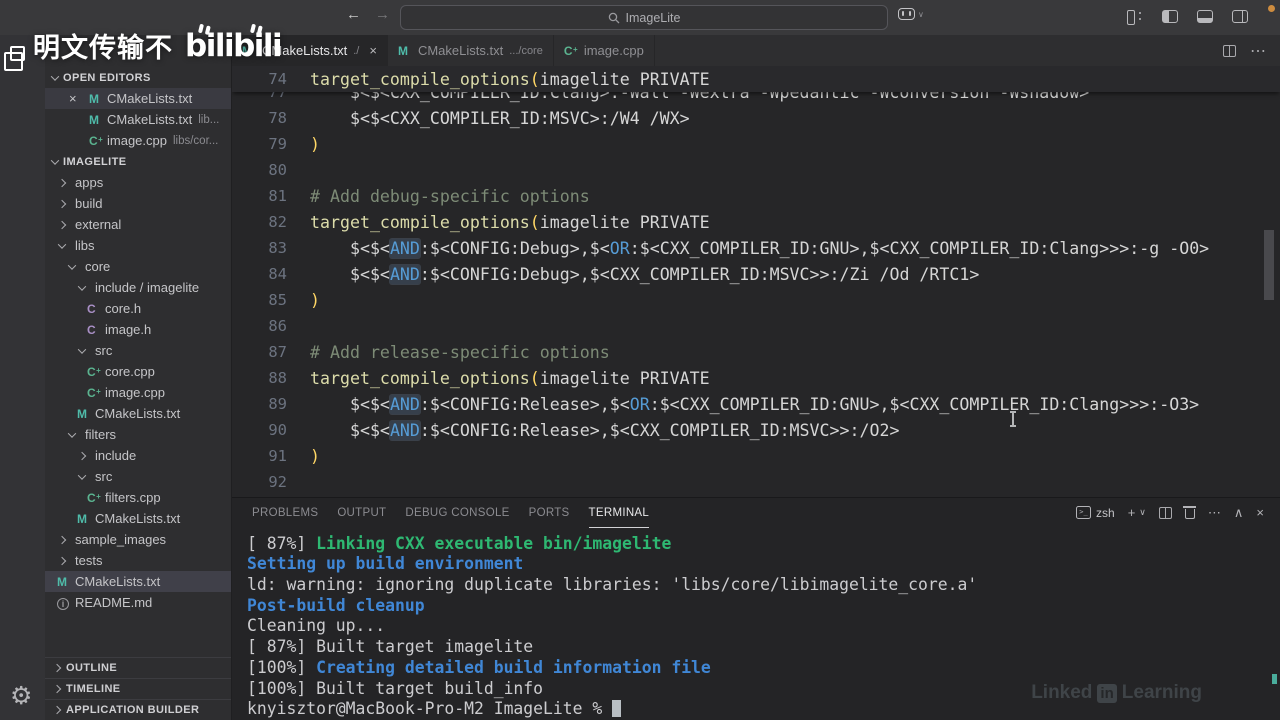 The width and height of the screenshot is (1280, 720). What do you see at coordinates (1135, 17) in the screenshot?
I see `customize-layout-icon` at bounding box center [1135, 17].